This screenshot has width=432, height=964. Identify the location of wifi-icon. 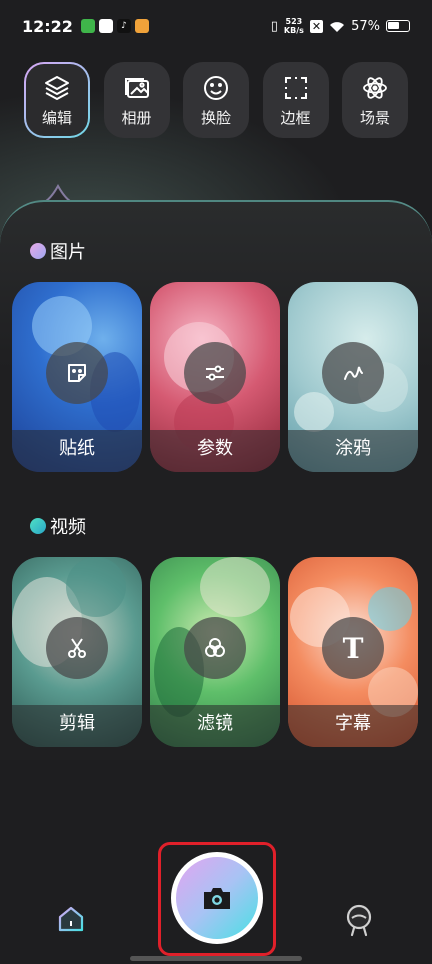
(337, 26).